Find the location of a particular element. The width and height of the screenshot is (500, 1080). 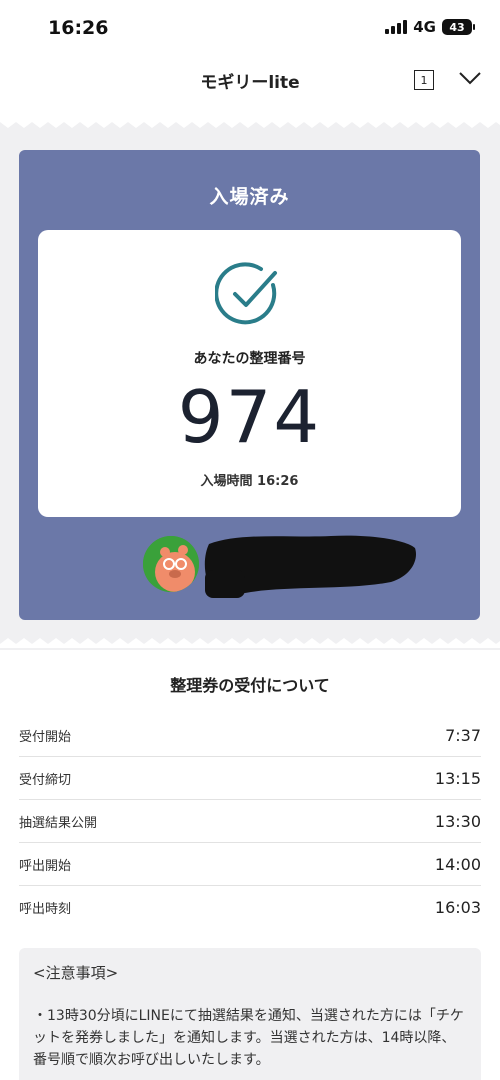

chevron-down-icon is located at coordinates (470, 78).